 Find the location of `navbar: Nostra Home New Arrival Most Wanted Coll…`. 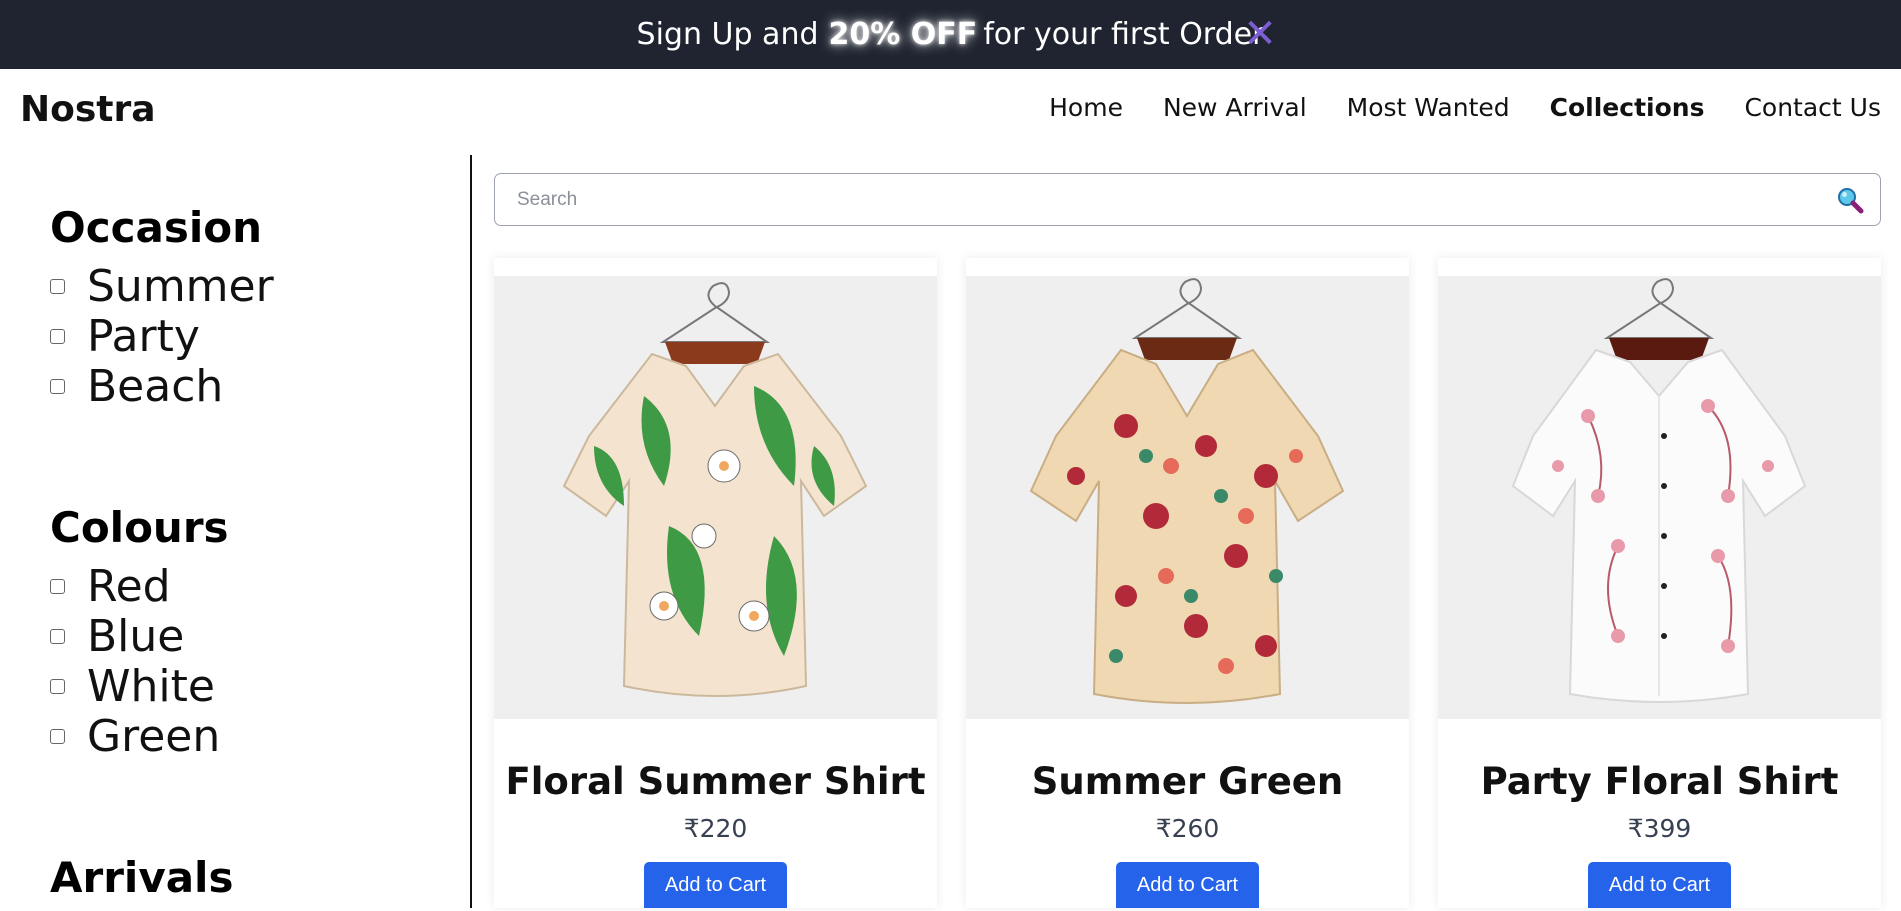

navbar: Nostra Home New Arrival Most Wanted Coll… is located at coordinates (950, 112).